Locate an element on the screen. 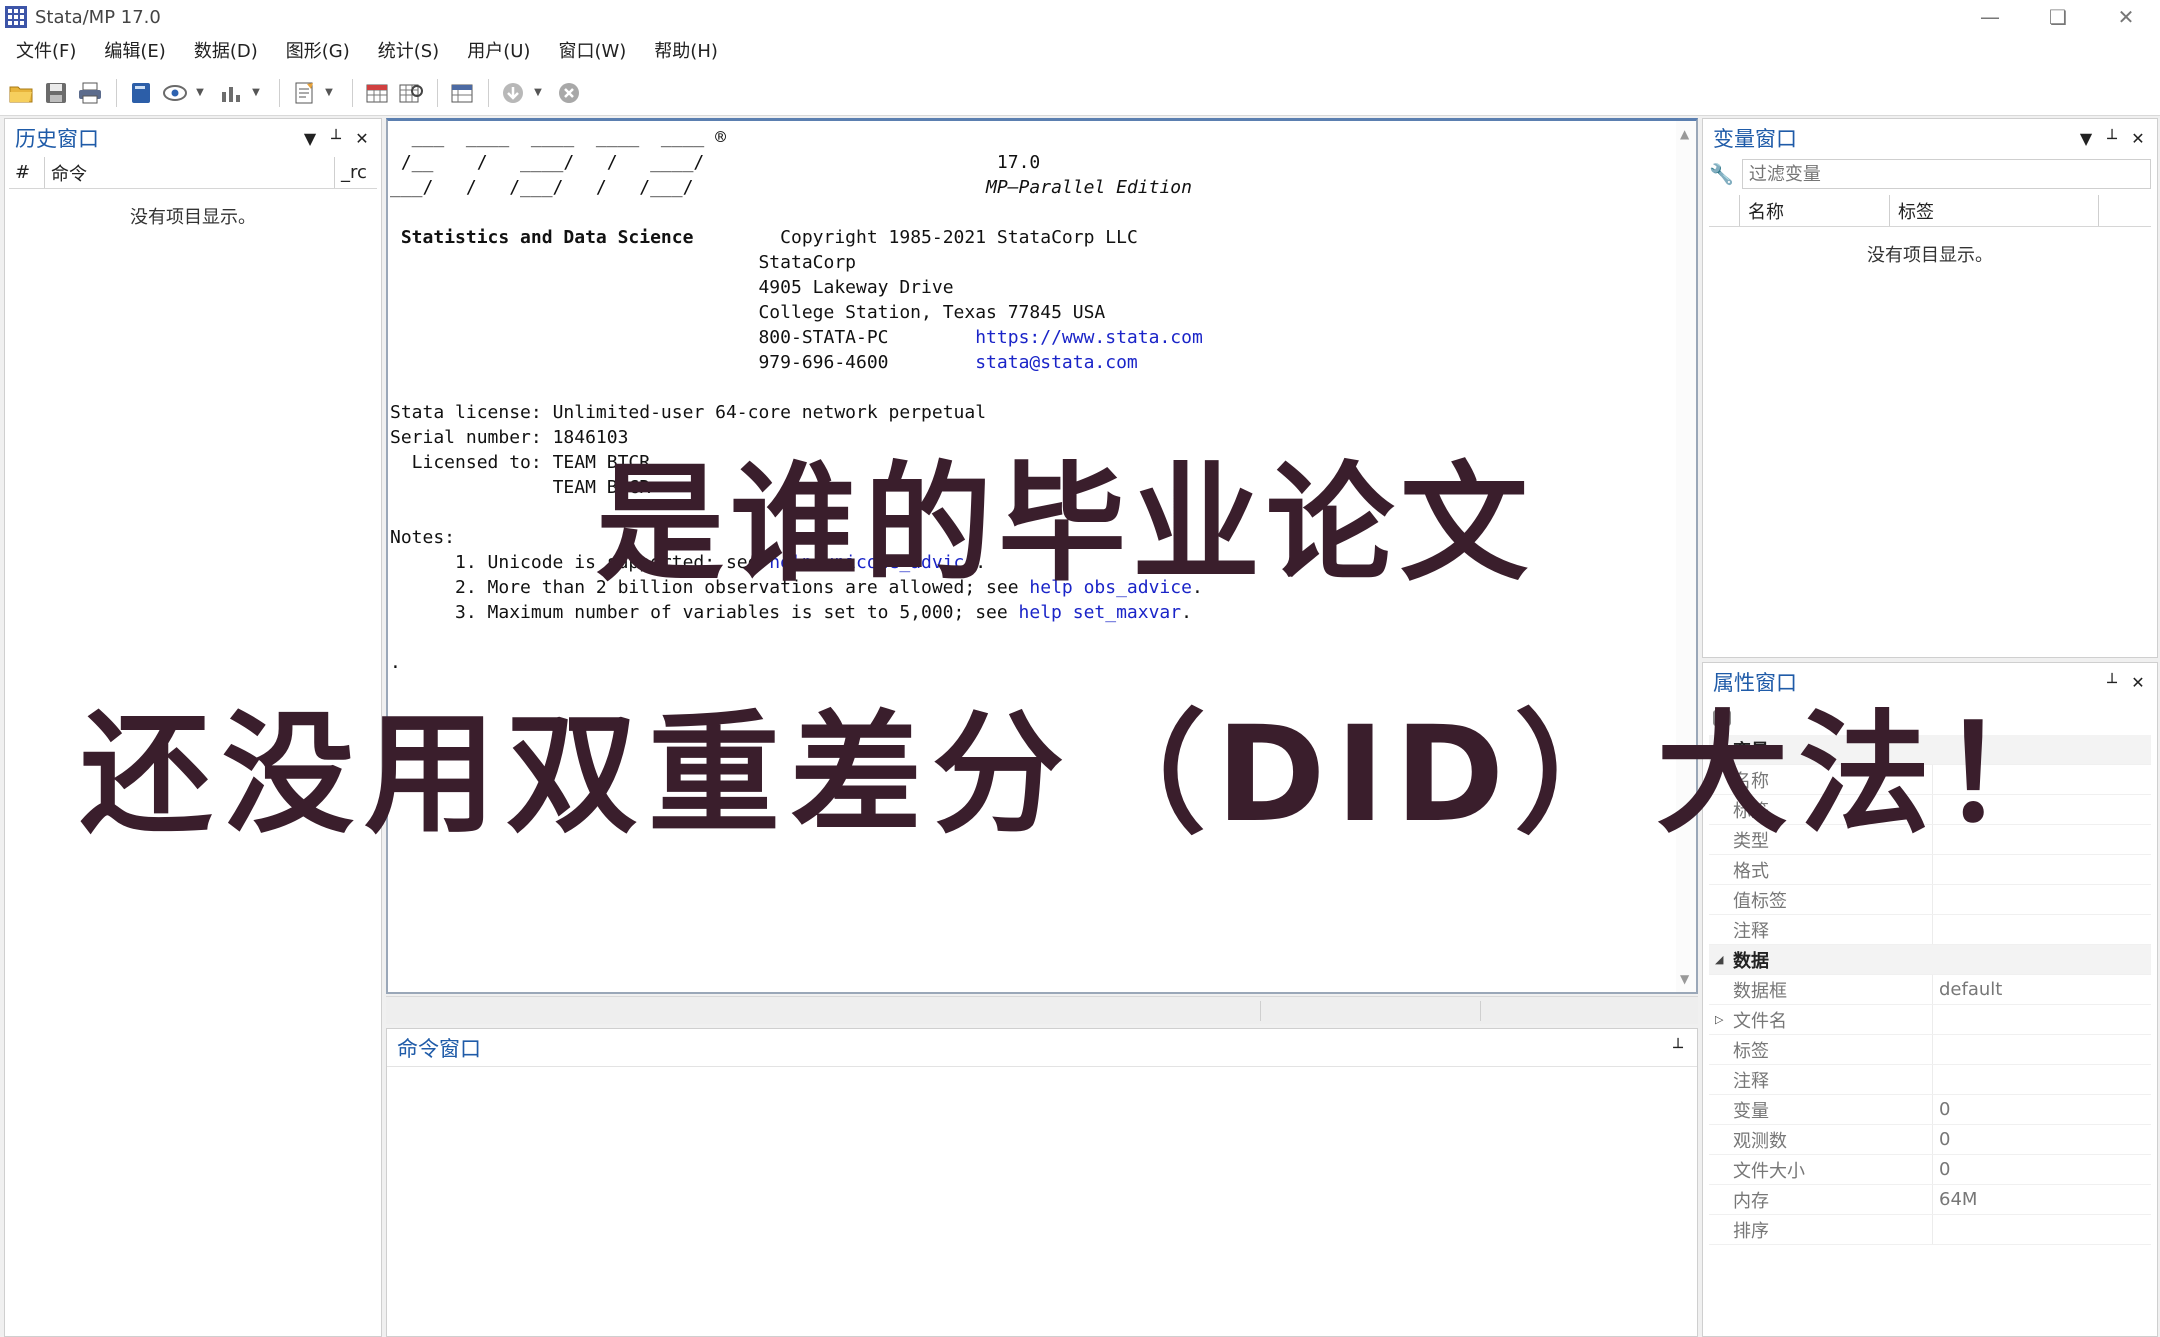 The width and height of the screenshot is (2160, 1337). help-set-maxvar-link: help set_maxvar is located at coordinates (1100, 612).